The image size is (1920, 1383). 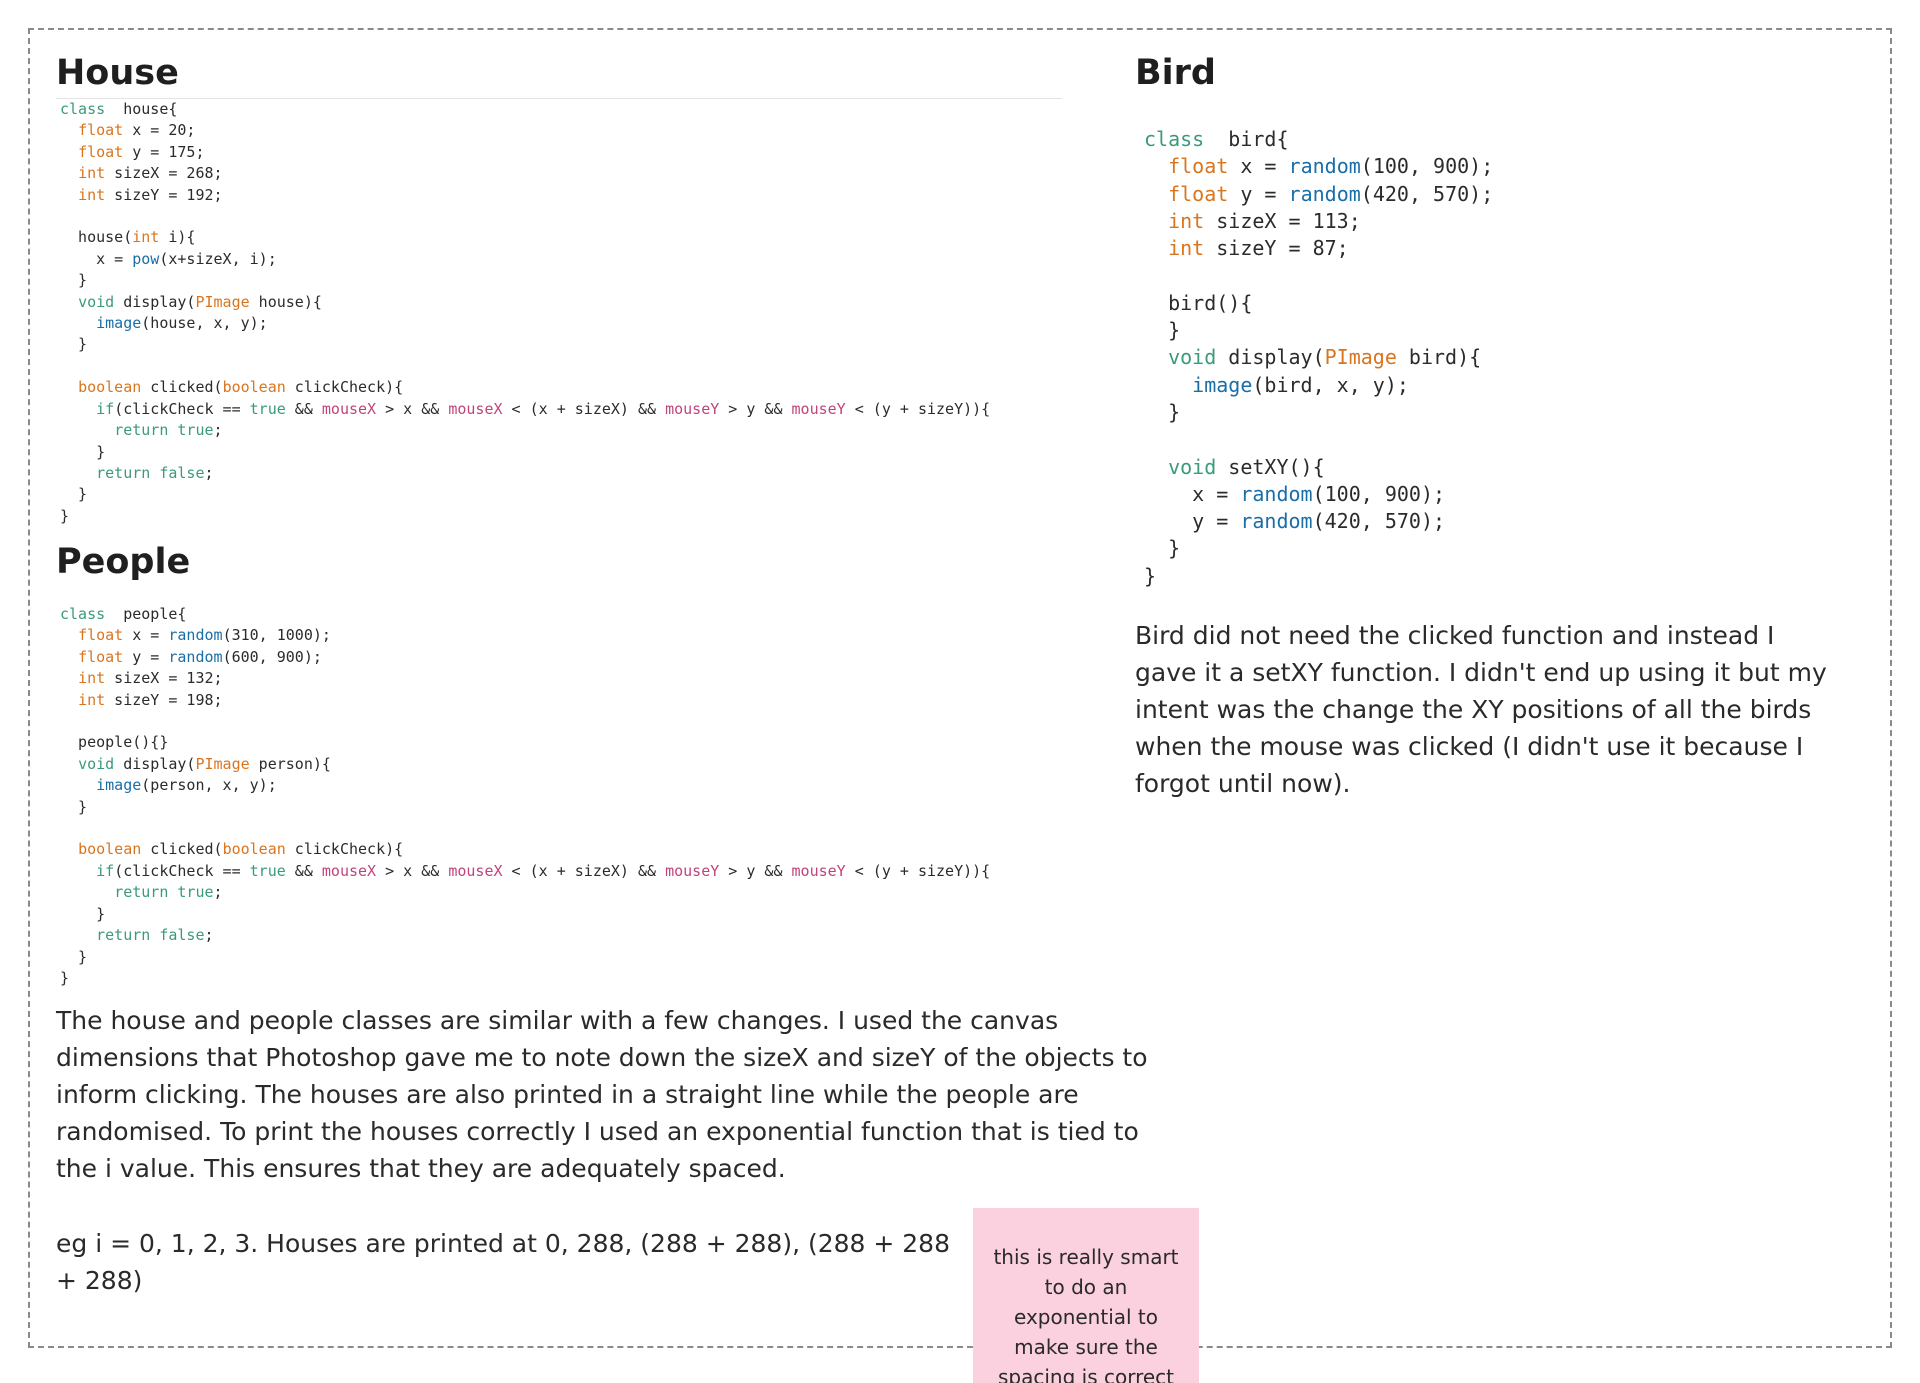 I want to click on code-line: x = random(100, 900);, so click(x=1295, y=493).